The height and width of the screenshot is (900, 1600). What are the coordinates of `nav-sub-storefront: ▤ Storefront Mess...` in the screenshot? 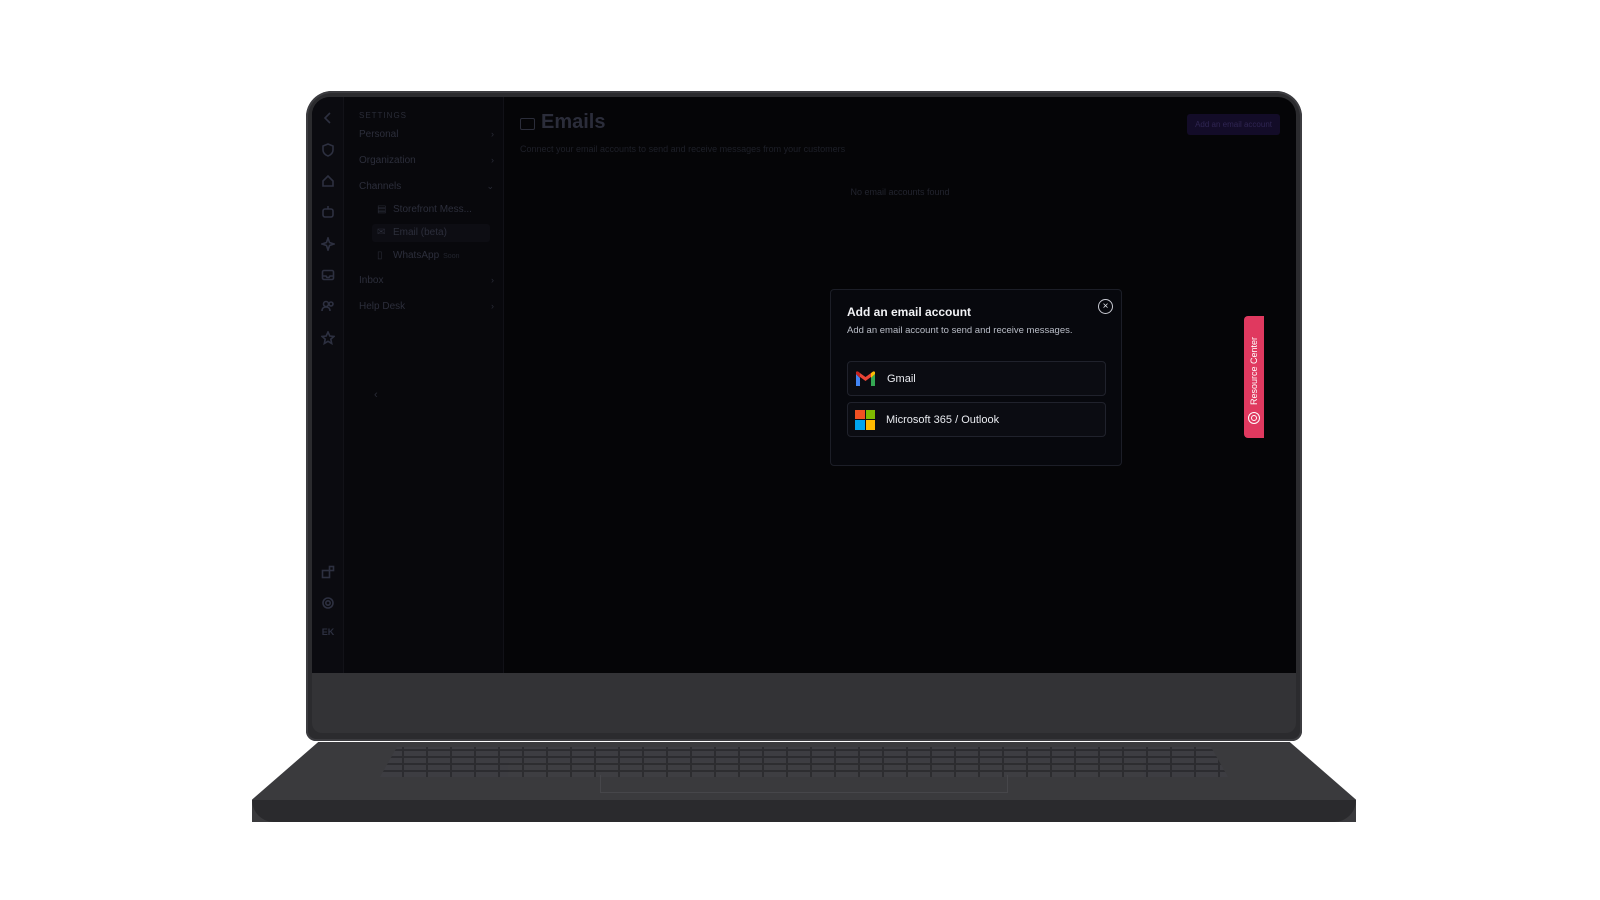 It's located at (424, 209).